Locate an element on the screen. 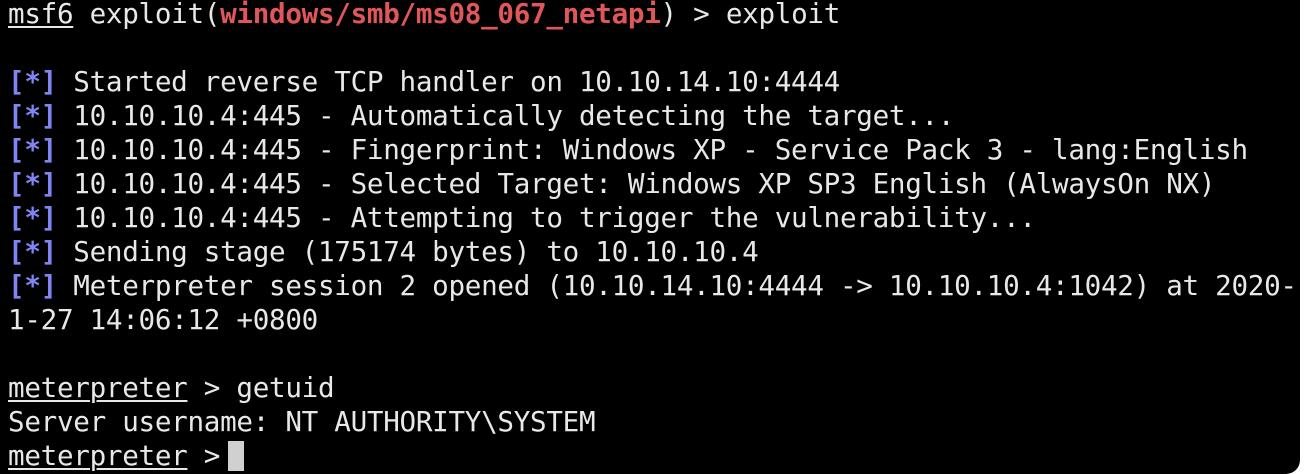  meterpreter-prompt-line: meterpreter > getuid is located at coordinates (654, 388).